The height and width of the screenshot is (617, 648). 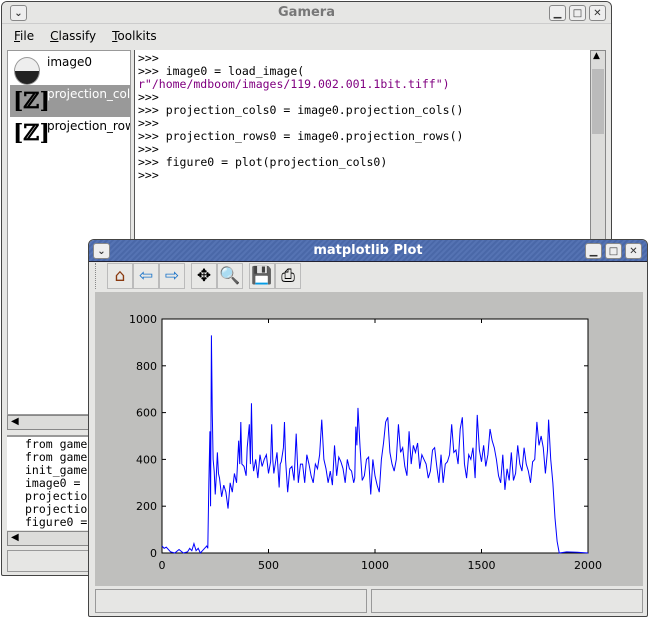 I want to click on forward-button: ⇨, so click(x=172, y=276).